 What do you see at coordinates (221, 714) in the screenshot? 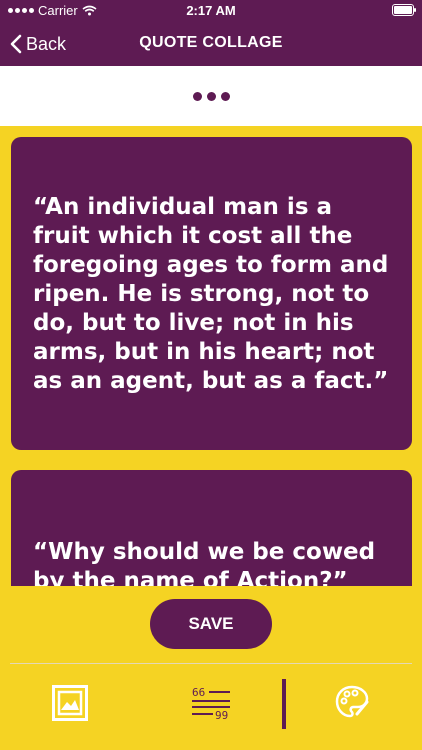
I see `svg-text: 99` at bounding box center [221, 714].